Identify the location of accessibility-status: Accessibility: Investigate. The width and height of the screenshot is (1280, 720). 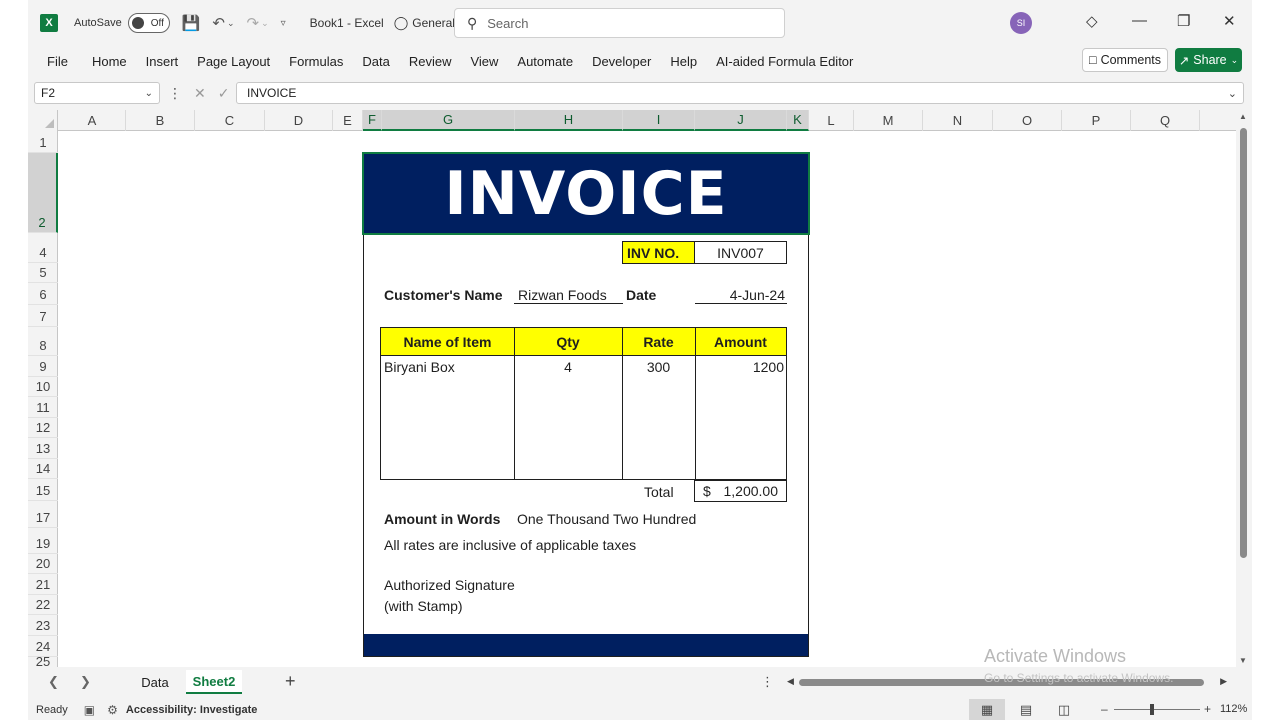
(191, 710).